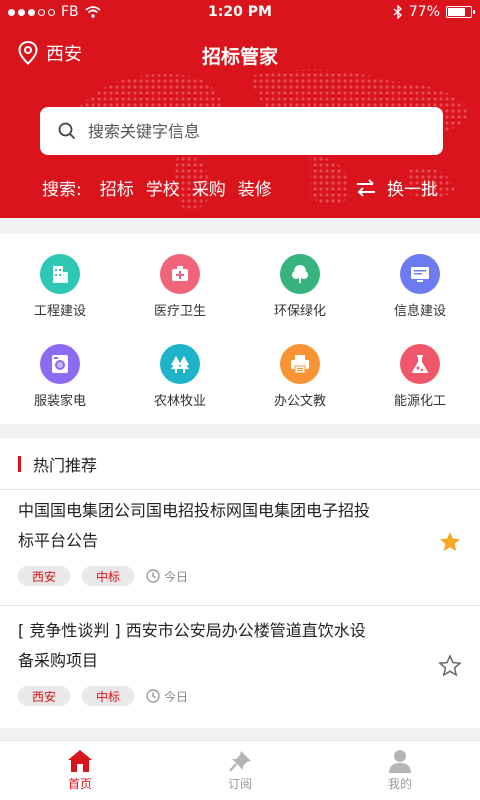 The height and width of the screenshot is (800, 480). I want to click on forest-icon, so click(180, 364).